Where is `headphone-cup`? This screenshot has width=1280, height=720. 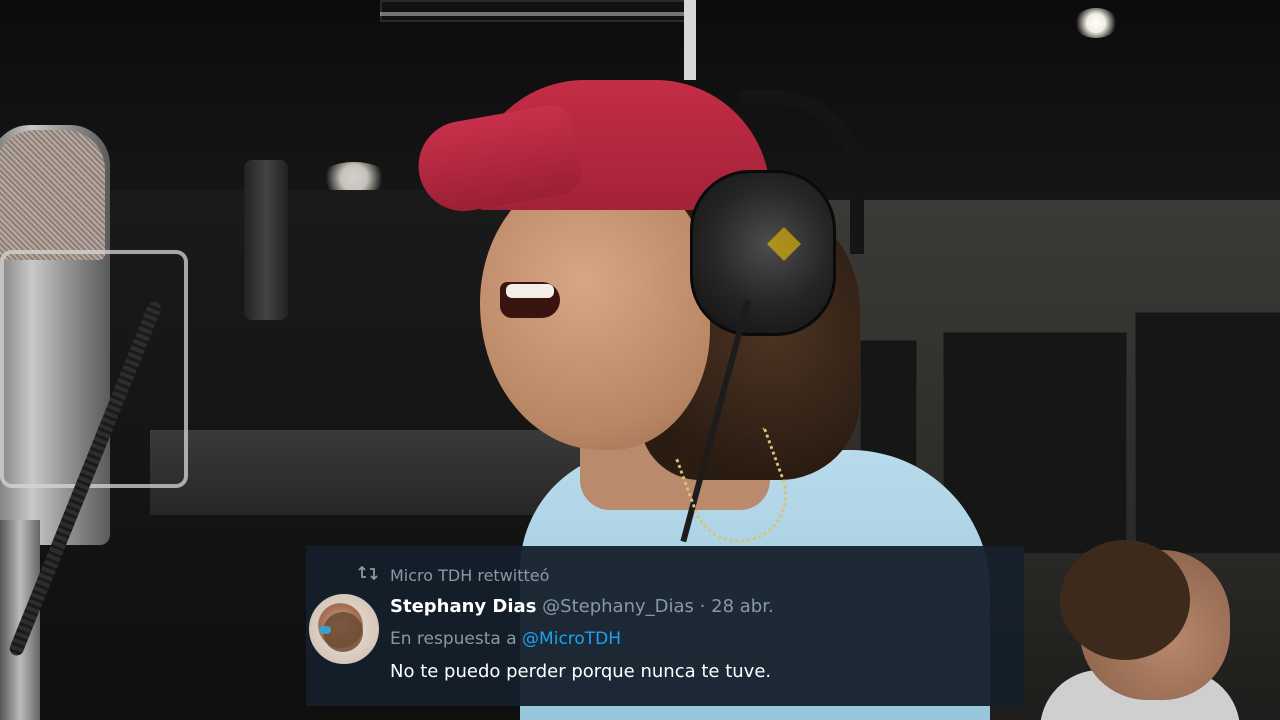
headphone-cup is located at coordinates (763, 253).